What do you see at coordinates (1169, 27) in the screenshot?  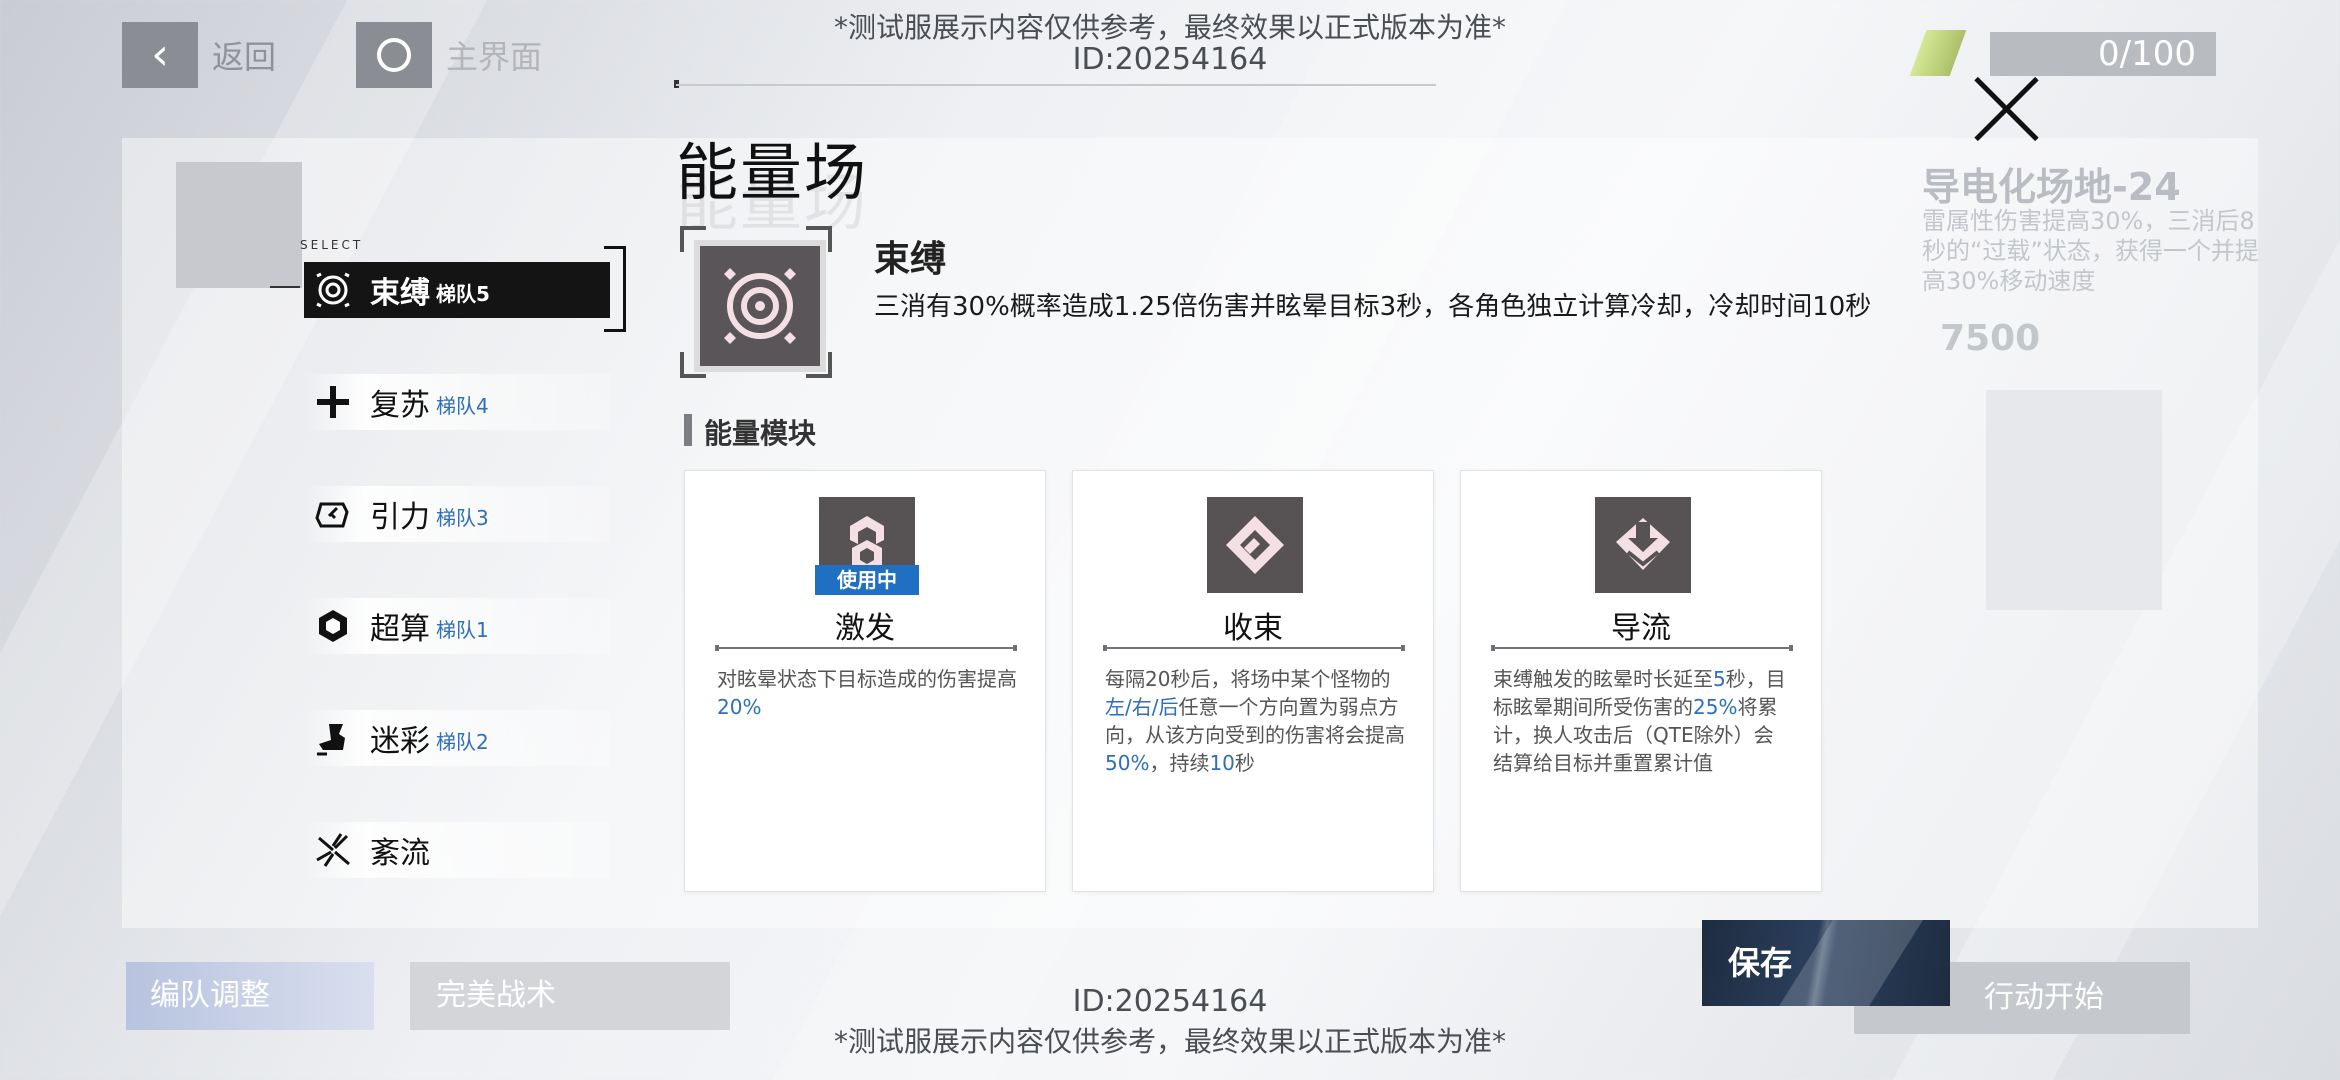 I see `test-server-notice-top: *测试服展示内容仅供参考，最终效果以正式版本为准*` at bounding box center [1169, 27].